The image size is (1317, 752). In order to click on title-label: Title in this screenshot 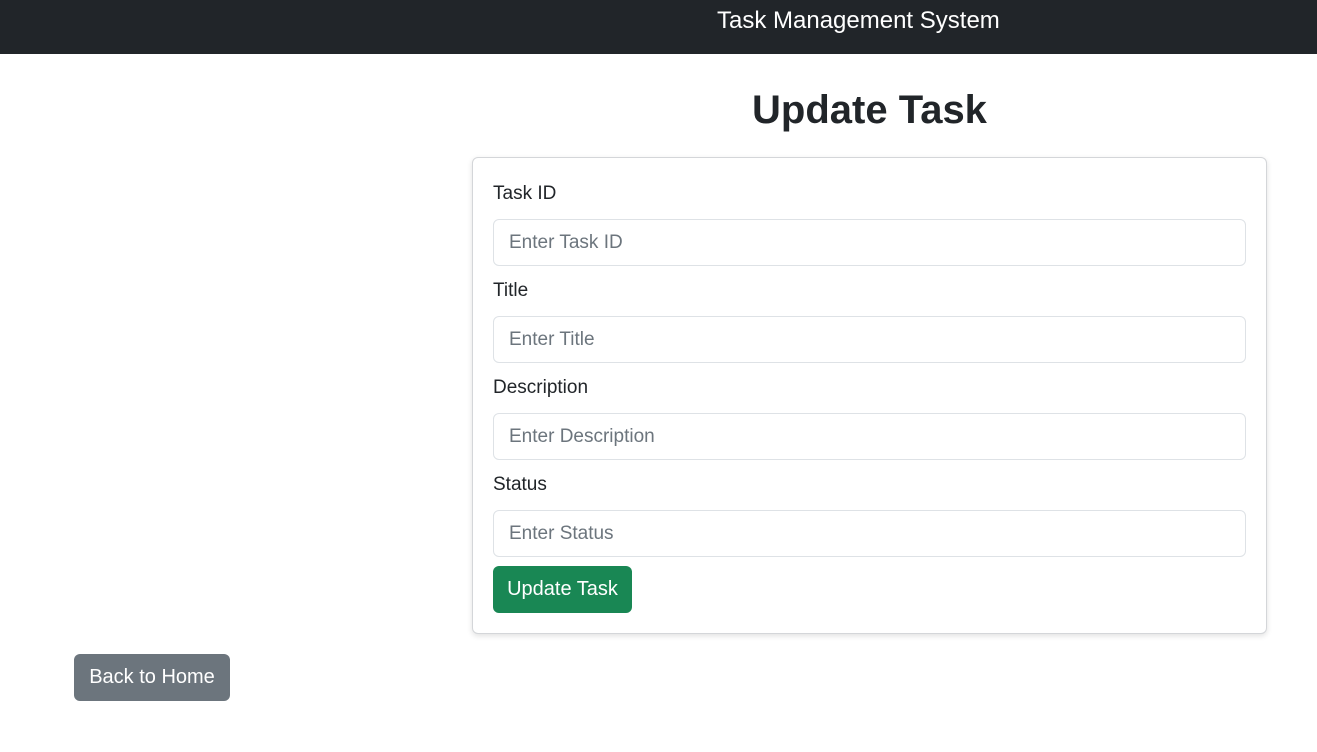, I will do `click(511, 290)`.